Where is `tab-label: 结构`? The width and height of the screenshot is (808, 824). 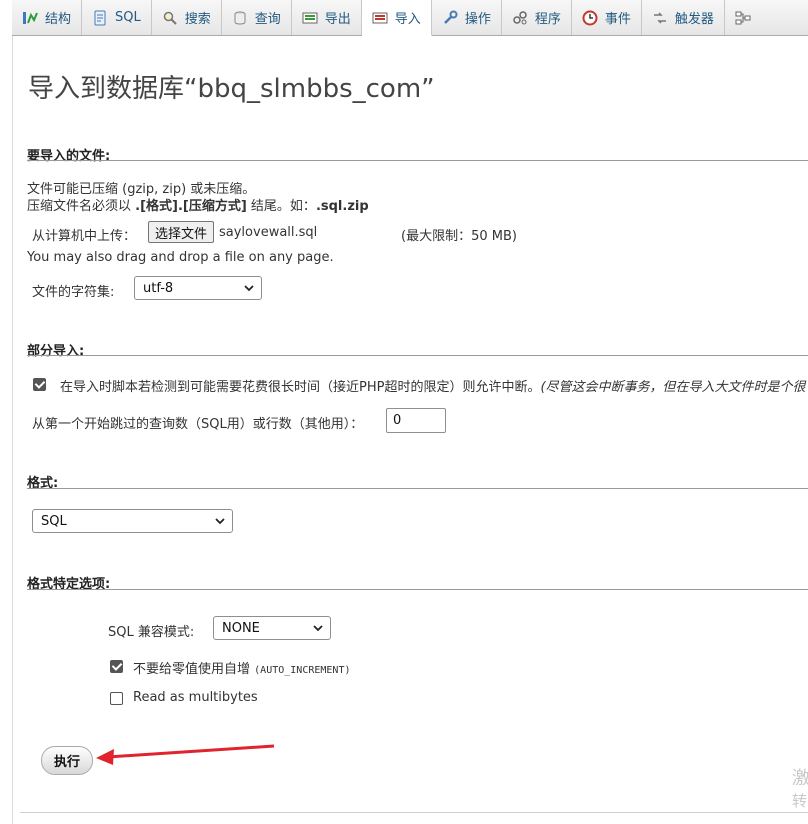 tab-label: 结构 is located at coordinates (58, 19).